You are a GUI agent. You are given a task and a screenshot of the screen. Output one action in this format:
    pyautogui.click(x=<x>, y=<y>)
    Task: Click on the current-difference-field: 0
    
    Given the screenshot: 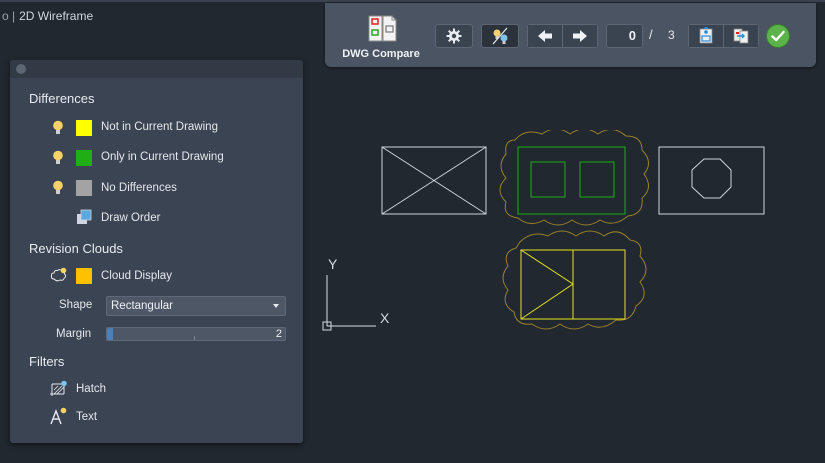 What is the action you would take?
    pyautogui.click(x=624, y=36)
    